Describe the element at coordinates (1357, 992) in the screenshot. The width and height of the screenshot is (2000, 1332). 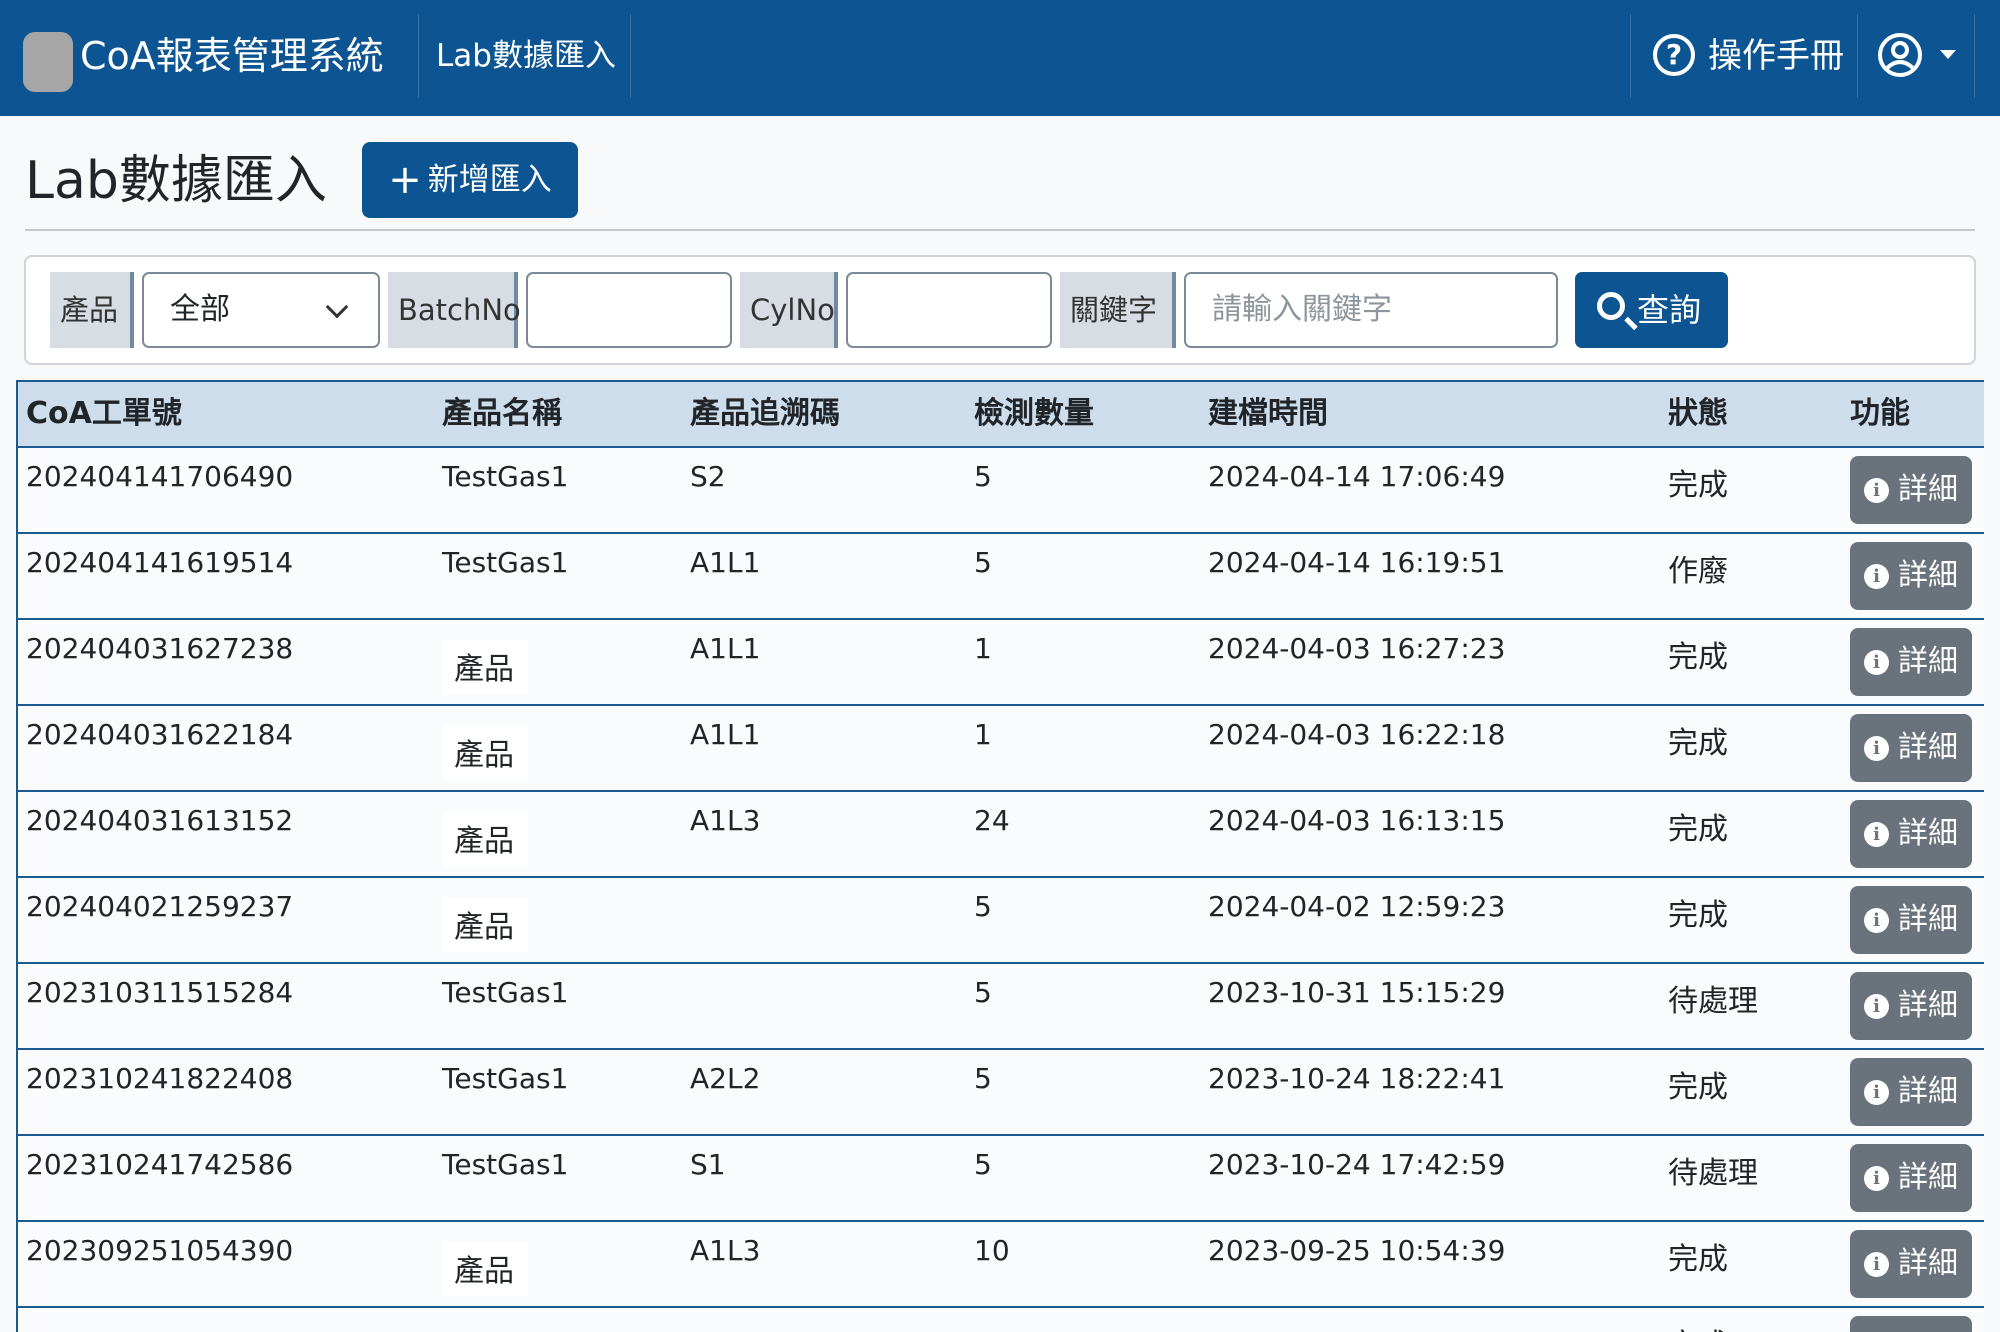
I see `col-created-value: 2023-10-31 15:15:29` at that location.